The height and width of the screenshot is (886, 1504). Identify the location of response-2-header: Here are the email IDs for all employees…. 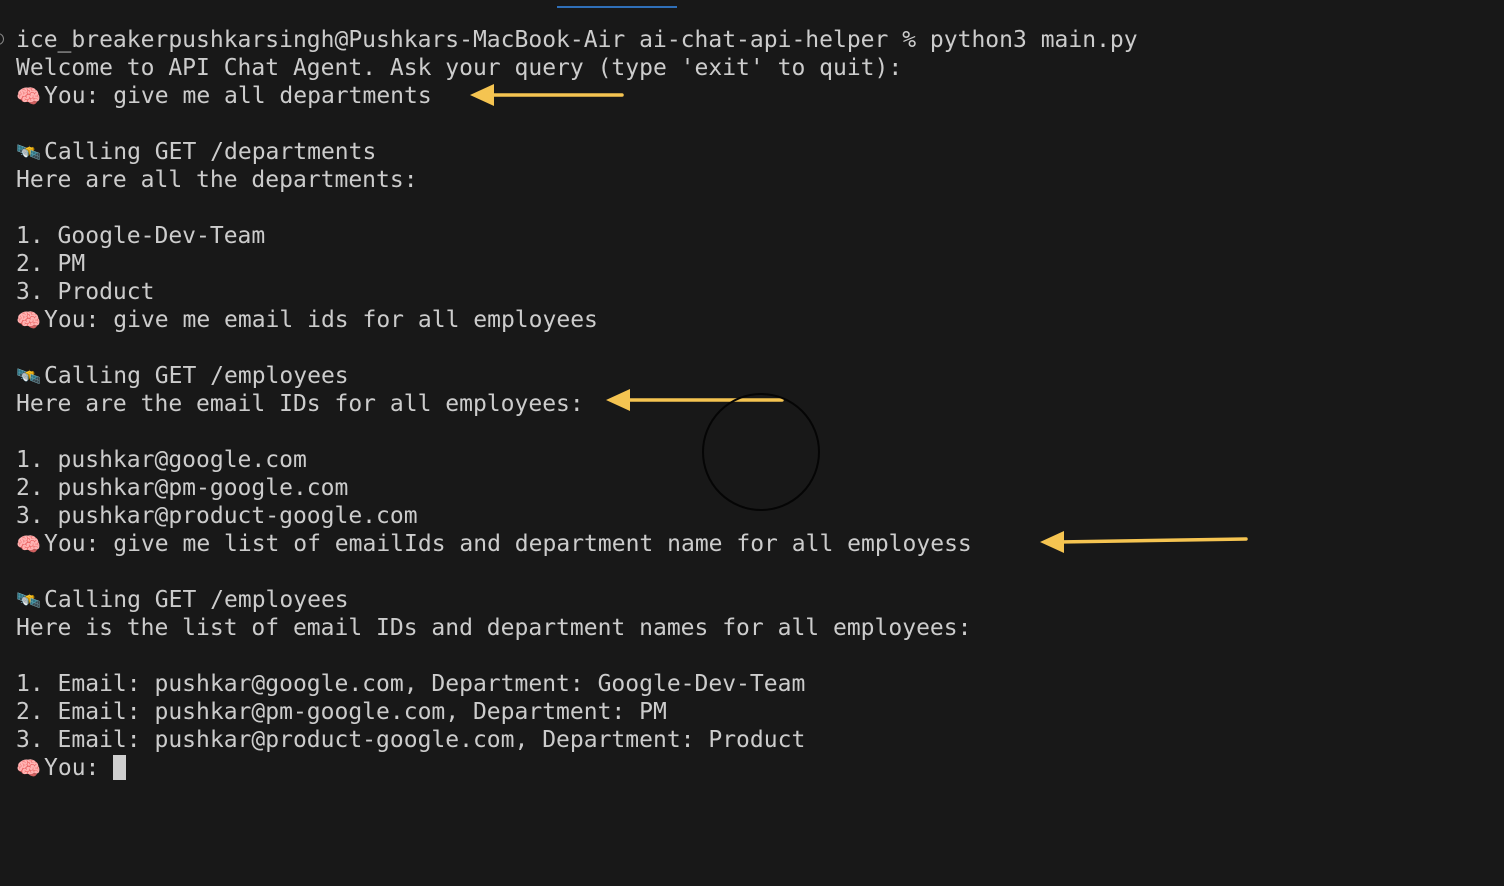
(300, 404).